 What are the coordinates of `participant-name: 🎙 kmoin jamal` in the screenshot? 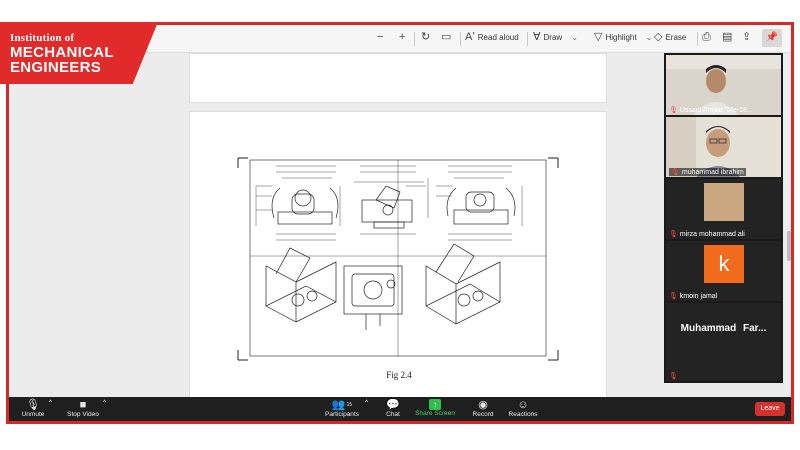 It's located at (693, 296).